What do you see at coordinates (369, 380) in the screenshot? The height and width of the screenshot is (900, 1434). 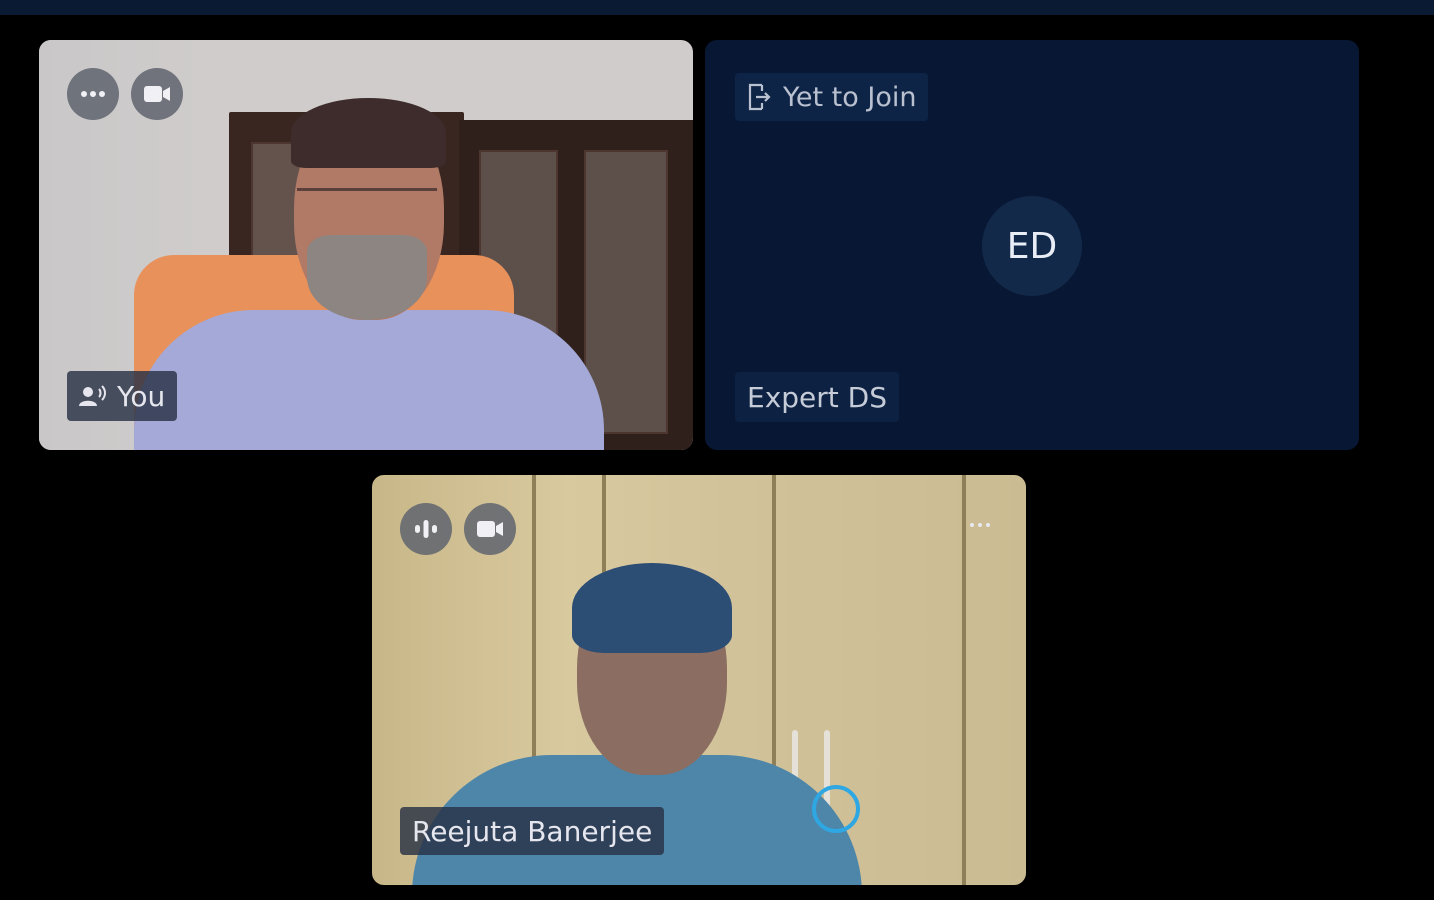 I see `person-body` at bounding box center [369, 380].